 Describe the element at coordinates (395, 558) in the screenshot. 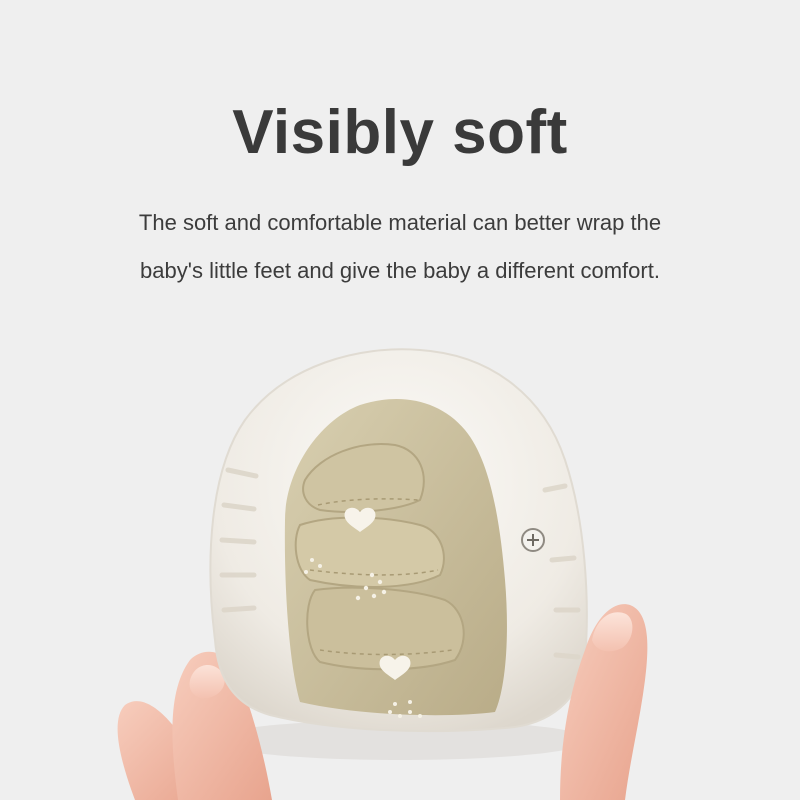

I see `shoe-fabric-upper` at that location.